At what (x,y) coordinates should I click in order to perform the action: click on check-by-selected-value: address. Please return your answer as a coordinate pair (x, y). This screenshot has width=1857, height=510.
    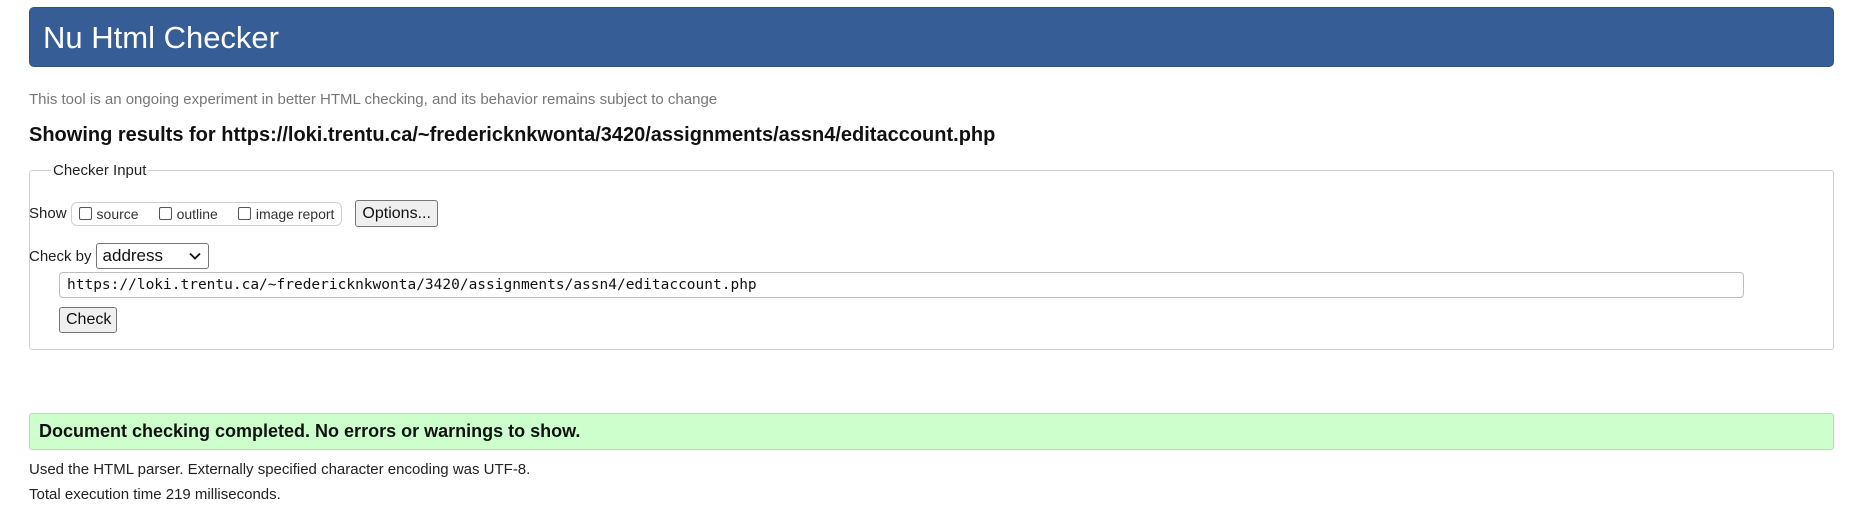
    Looking at the image, I should click on (133, 255).